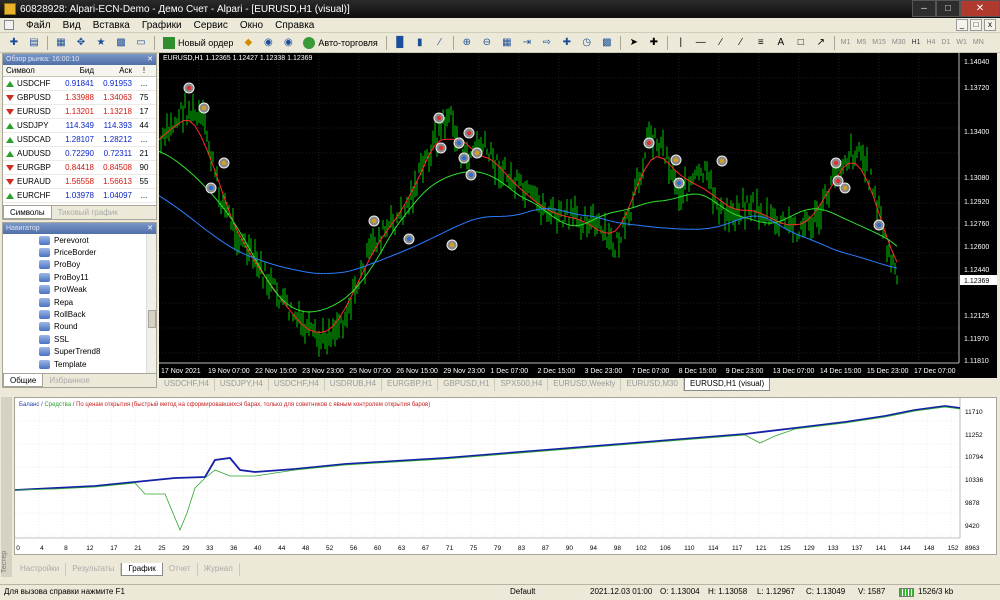  Describe the element at coordinates (14, 43) in the screenshot. I see `new-chart-icon: ✚` at that location.